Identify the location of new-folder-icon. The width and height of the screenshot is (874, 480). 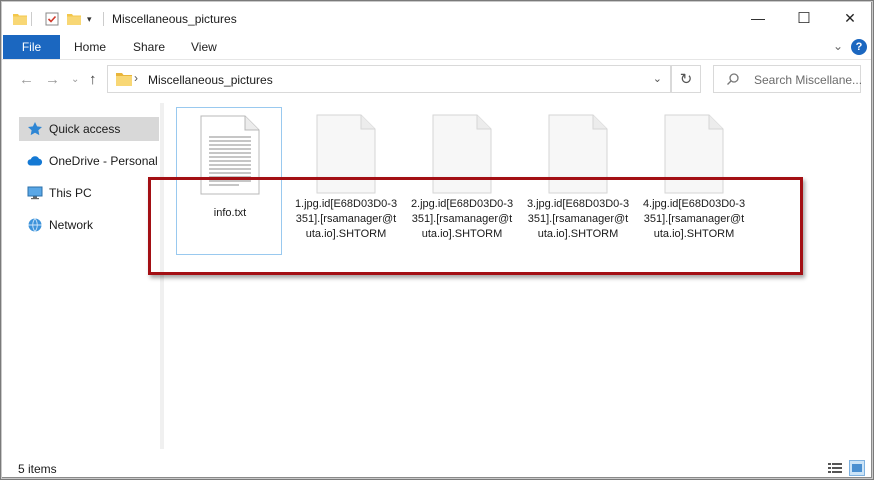
(74, 19).